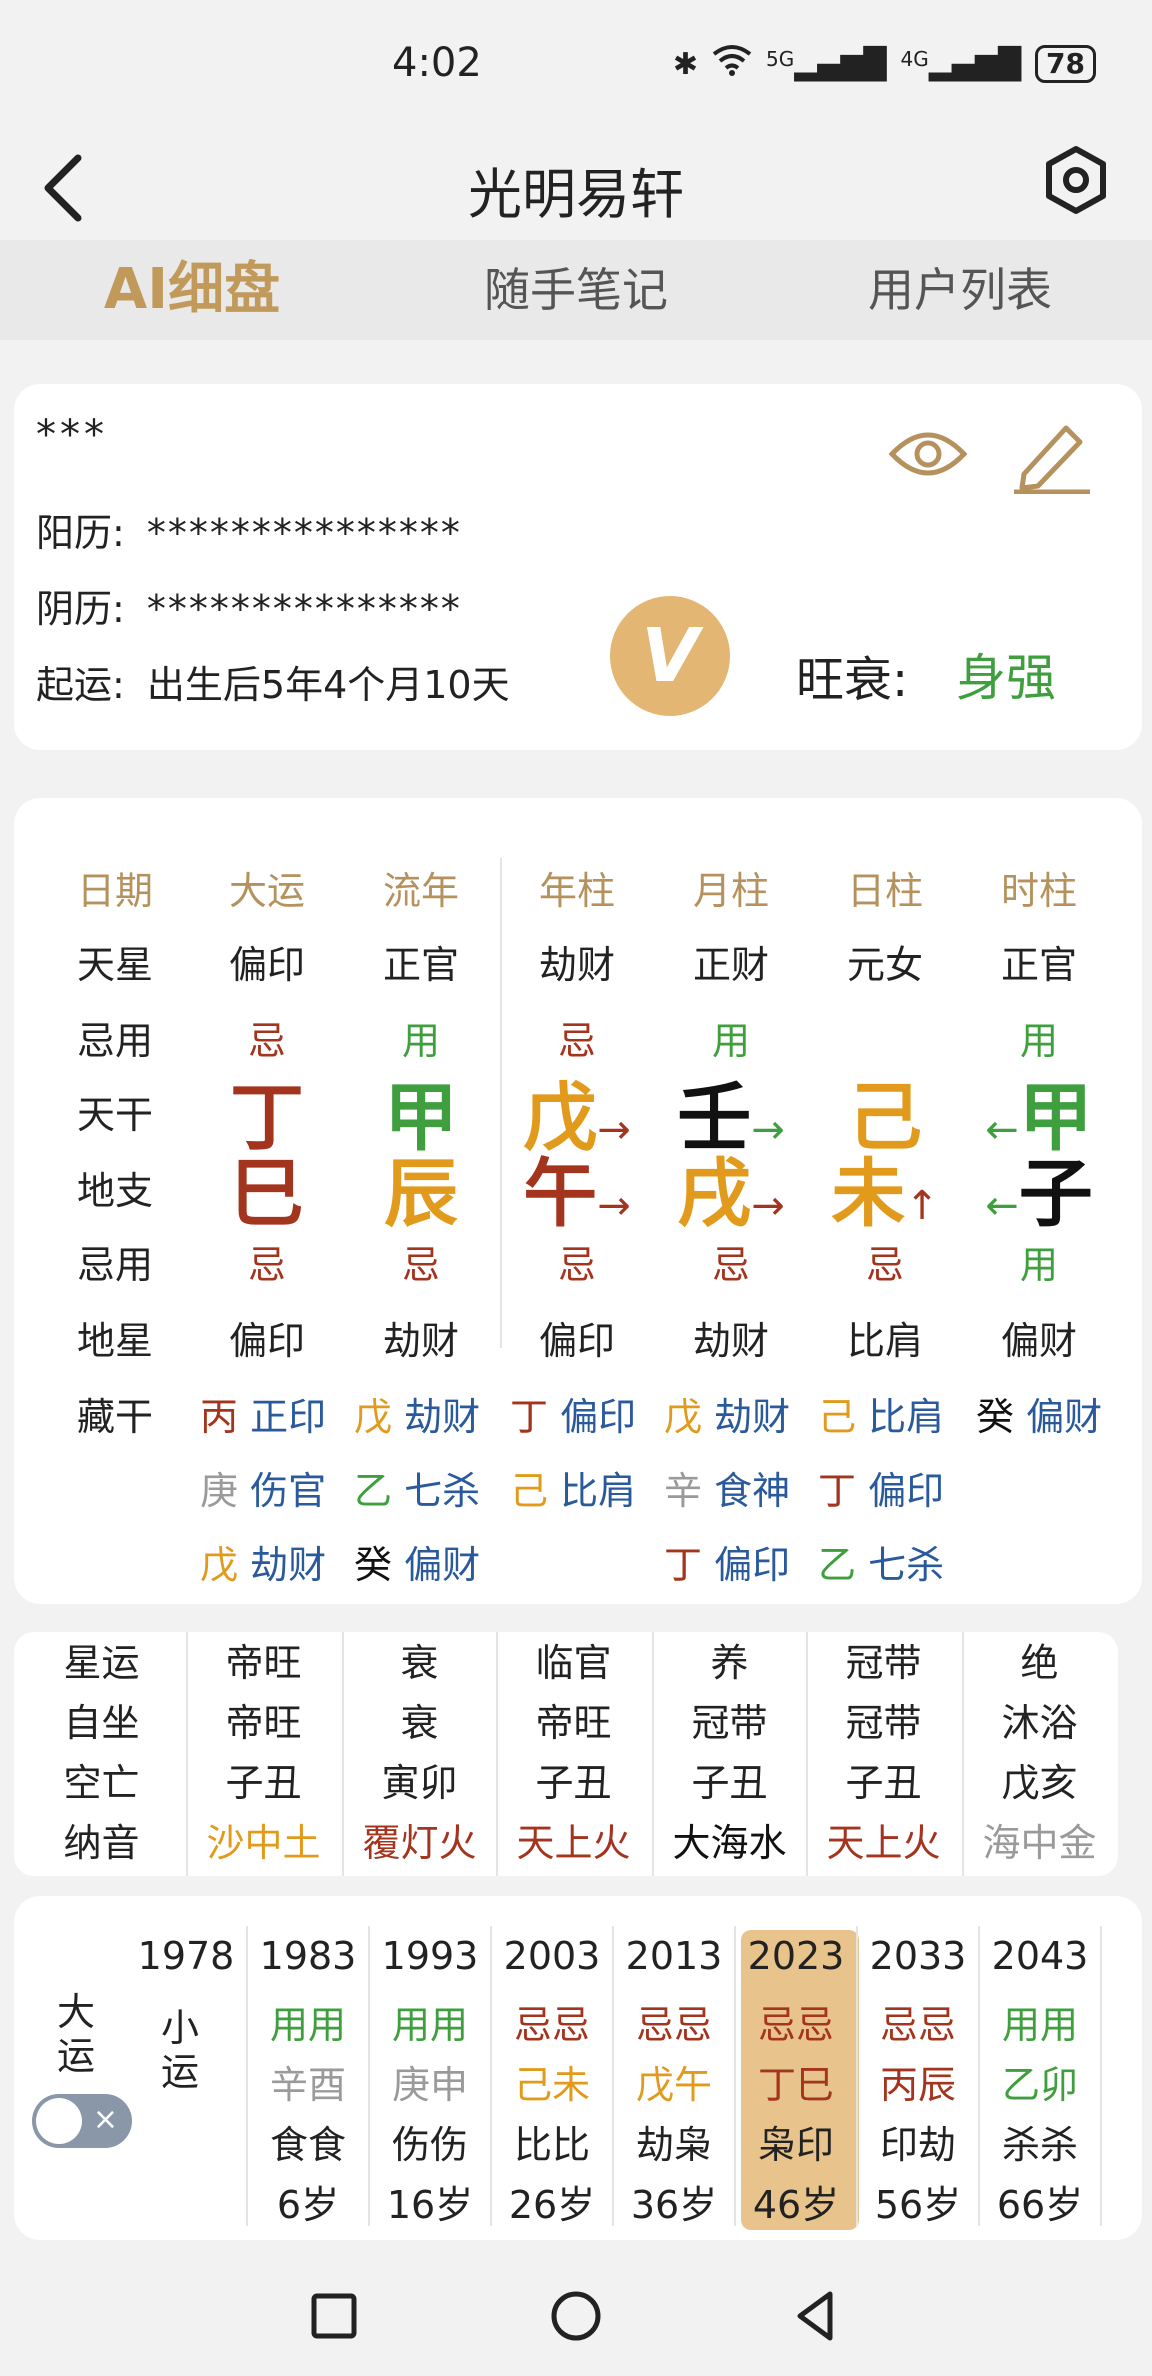  Describe the element at coordinates (1002, 1206) in the screenshot. I see `arrow-left-icon: ←` at that location.